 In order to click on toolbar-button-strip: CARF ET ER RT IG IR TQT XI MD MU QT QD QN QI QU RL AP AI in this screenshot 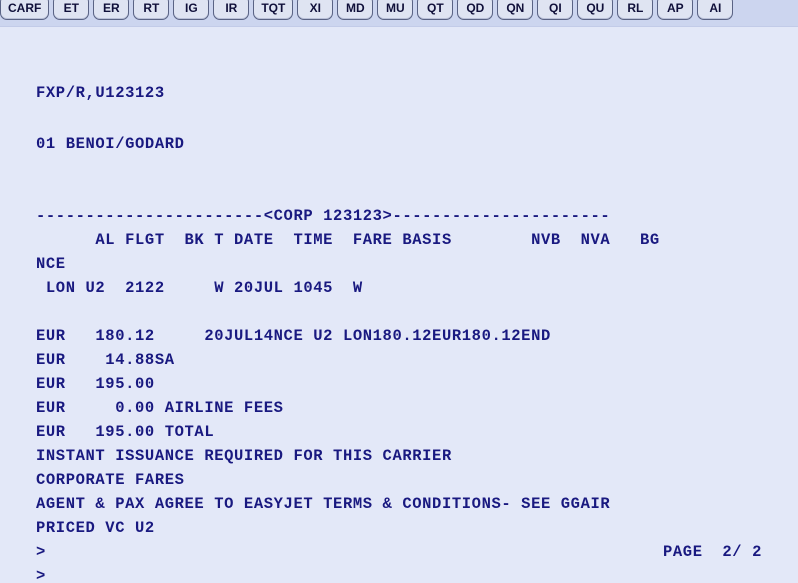, I will do `click(368, 10)`.